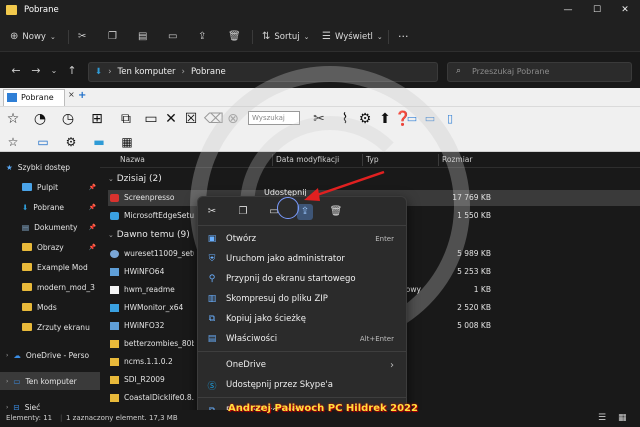  Describe the element at coordinates (302, 239) in the screenshot. I see `menu-item-open: ▣ Otwórz Enter` at that location.